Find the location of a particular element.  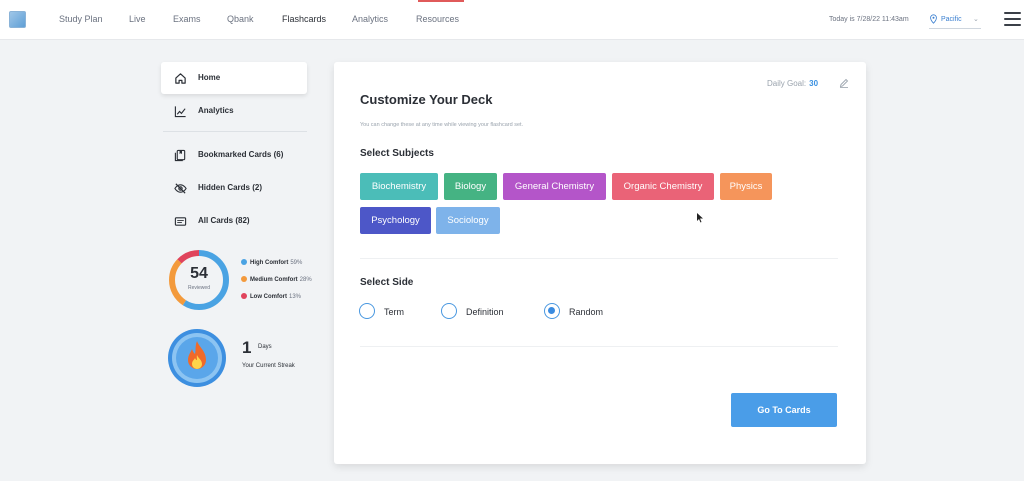

nav-exams: Exams is located at coordinates (187, 19).